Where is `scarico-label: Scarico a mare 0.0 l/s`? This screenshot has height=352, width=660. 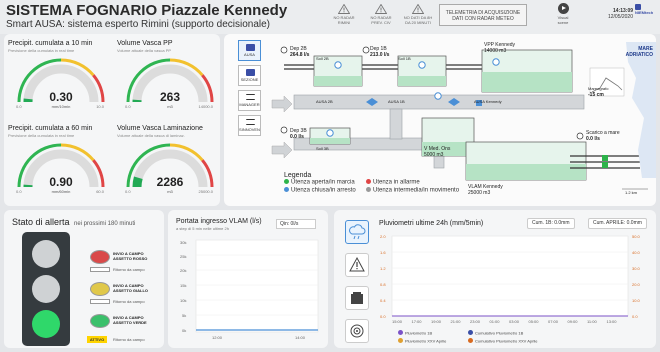
scarico-label: Scarico a mare 0.0 l/s is located at coordinates (603, 136).